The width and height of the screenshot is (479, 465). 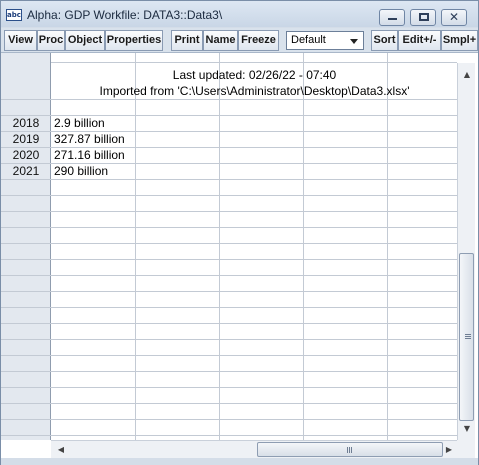 What do you see at coordinates (384, 40) in the screenshot?
I see `sort-button: Sort` at bounding box center [384, 40].